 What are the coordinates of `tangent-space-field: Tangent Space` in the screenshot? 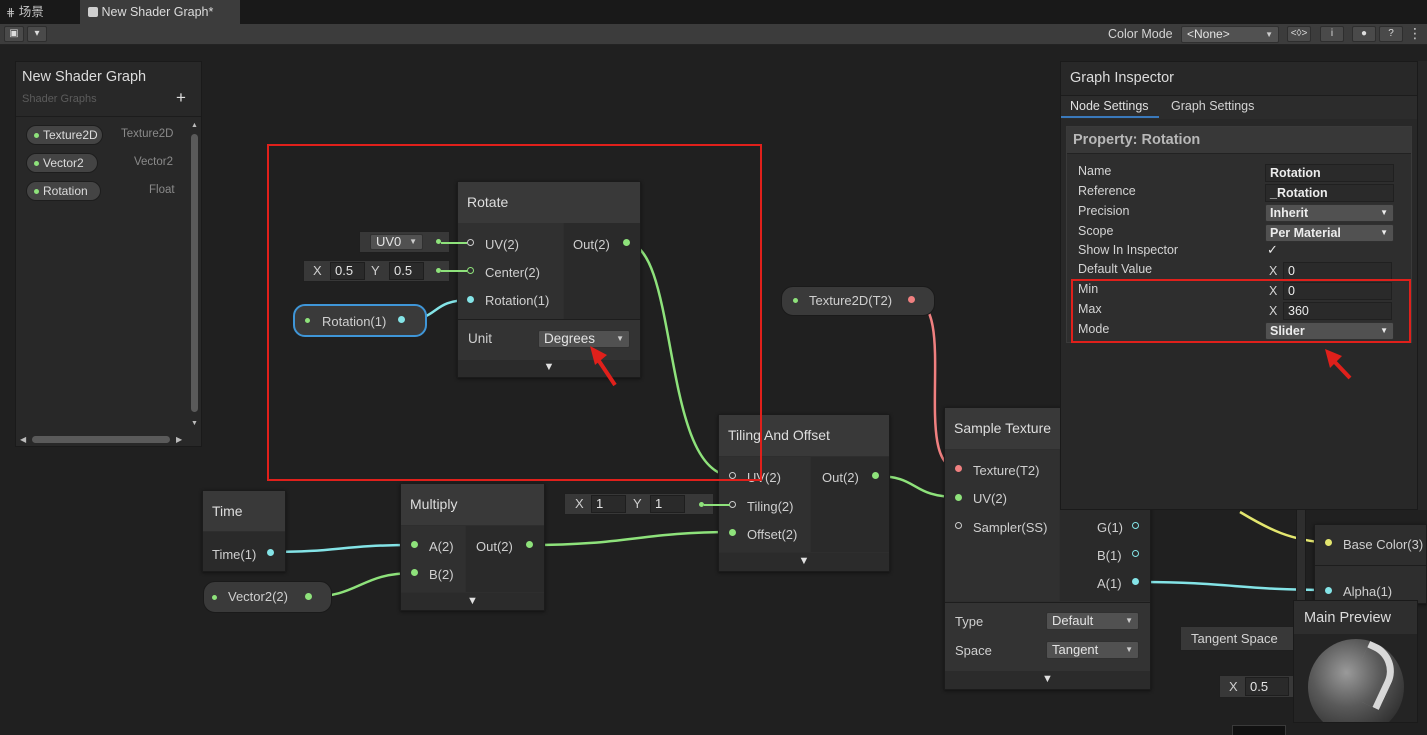 It's located at (1237, 638).